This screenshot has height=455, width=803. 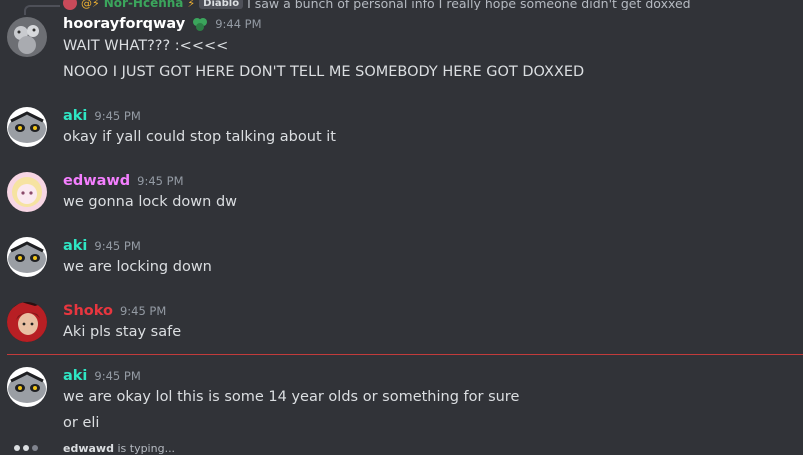 I want to click on typing-dots-icon, so click(x=26, y=448).